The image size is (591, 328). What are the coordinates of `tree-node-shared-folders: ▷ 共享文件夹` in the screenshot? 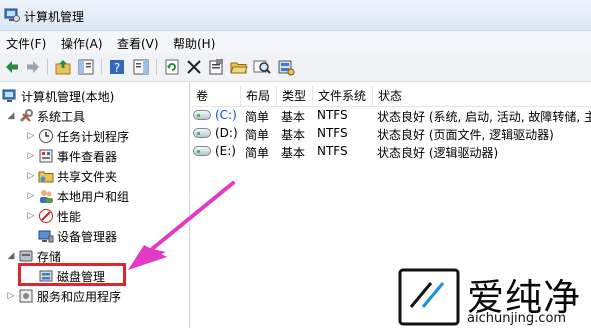 It's located at (71, 176).